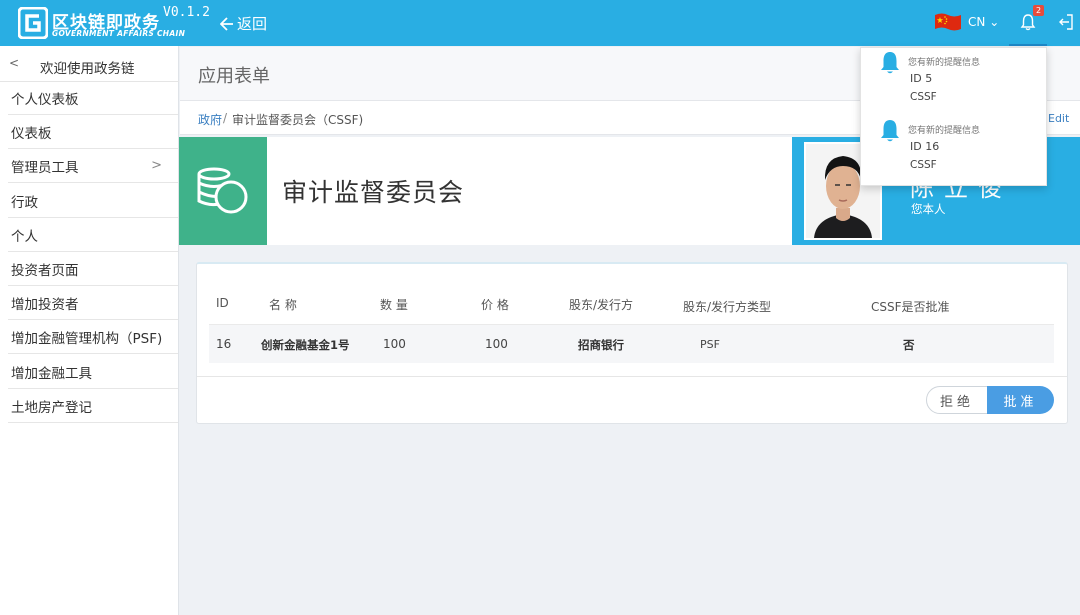  I want to click on active-tab-indicator, so click(1028, 45).